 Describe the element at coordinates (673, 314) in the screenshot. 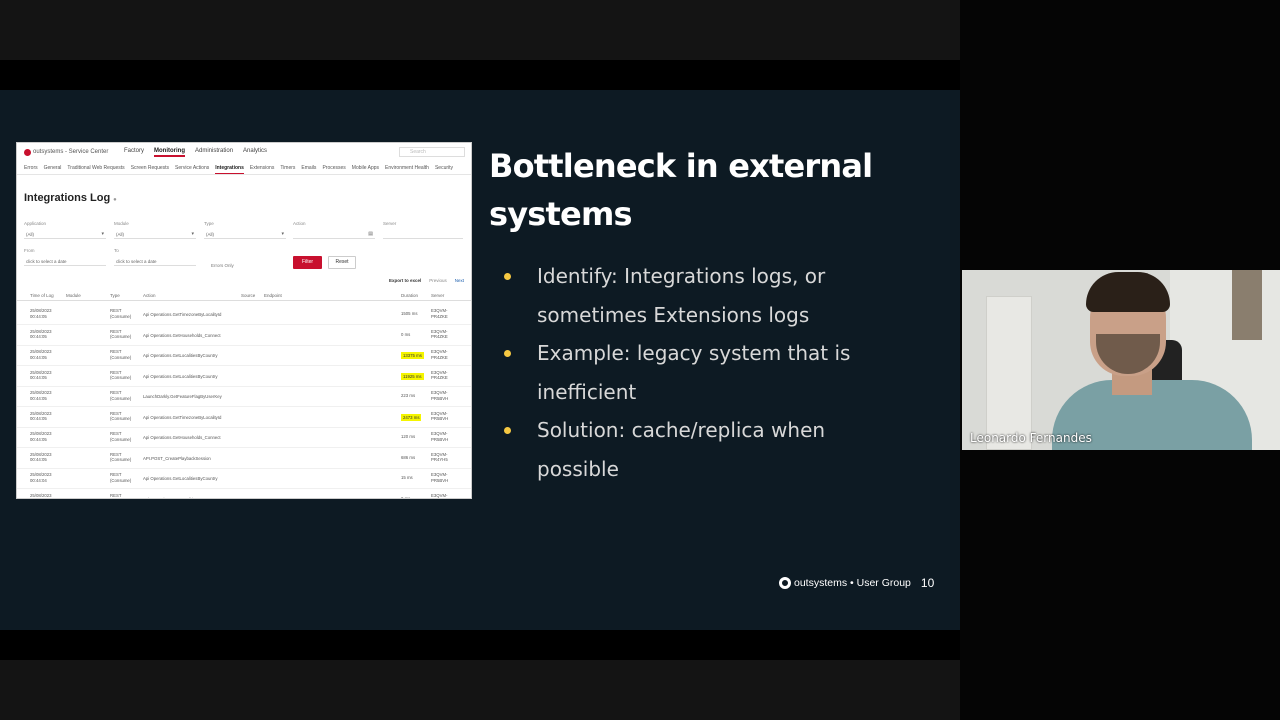

I see `bullet-line-2: sometimes Extensions logs` at that location.